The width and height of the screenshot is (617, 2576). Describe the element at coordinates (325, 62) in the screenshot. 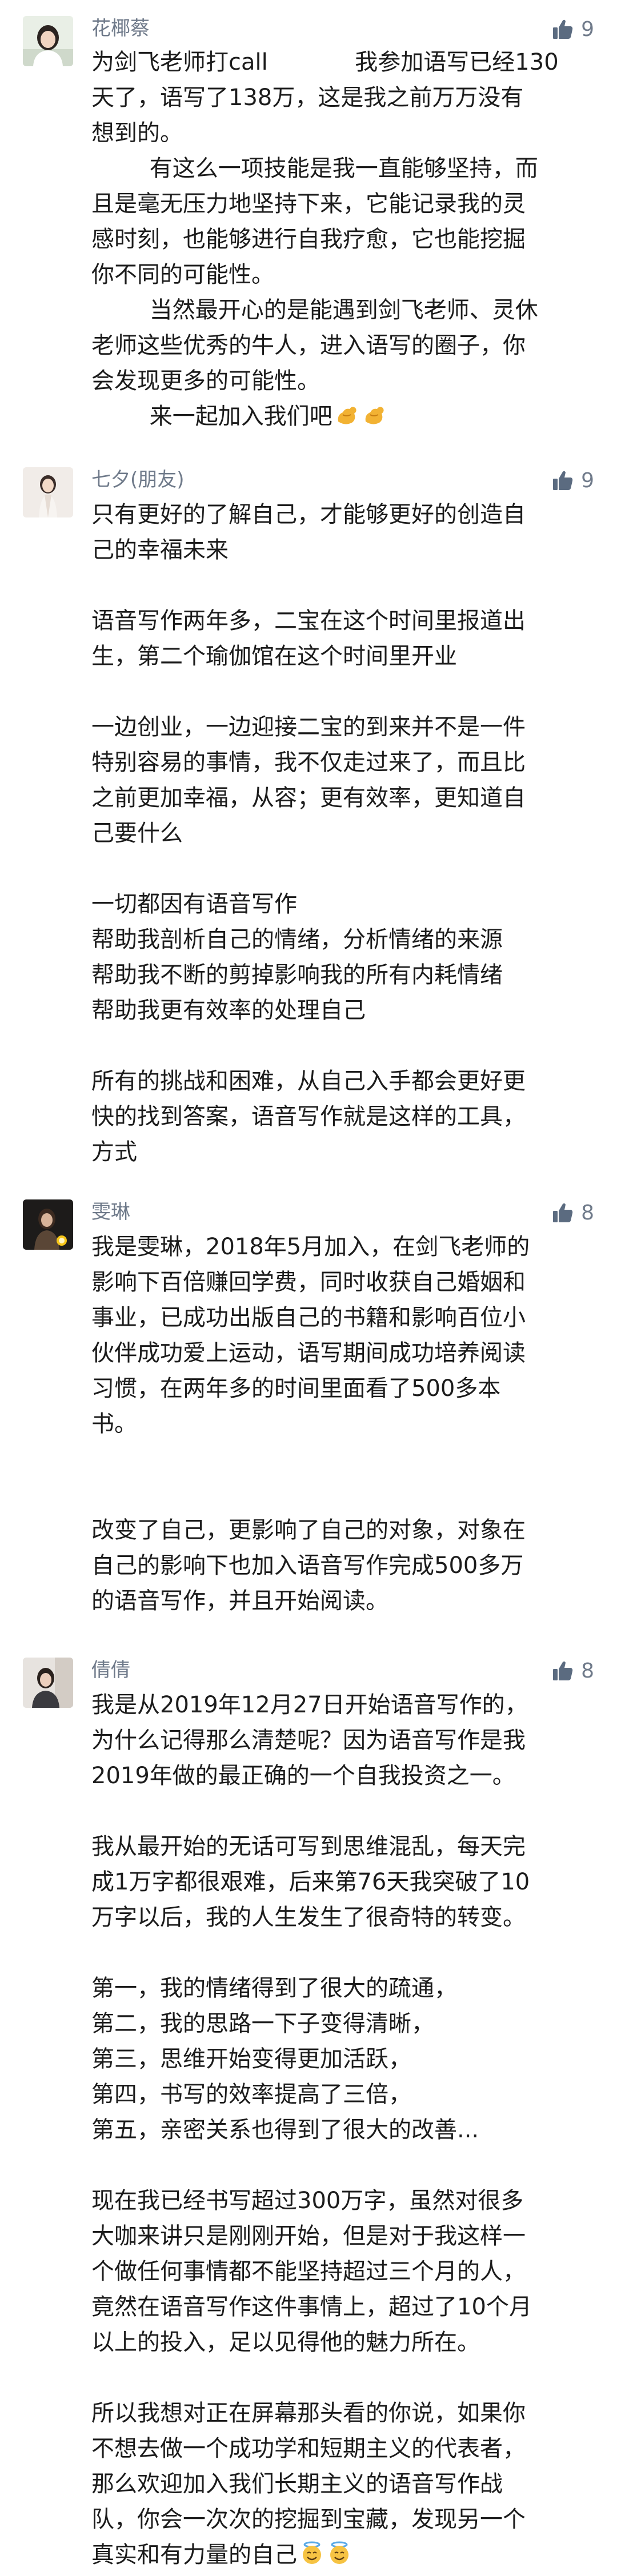

I see `comment-line: 为剑飞老师打call 我参加语写已经130` at that location.